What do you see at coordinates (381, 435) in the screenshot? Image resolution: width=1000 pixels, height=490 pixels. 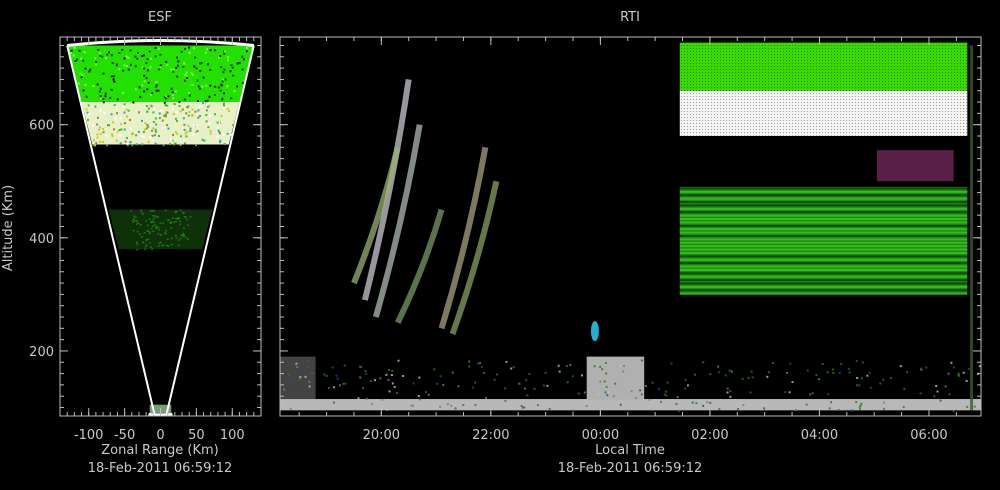 I see `rti-x-tick-label: 20:00` at bounding box center [381, 435].